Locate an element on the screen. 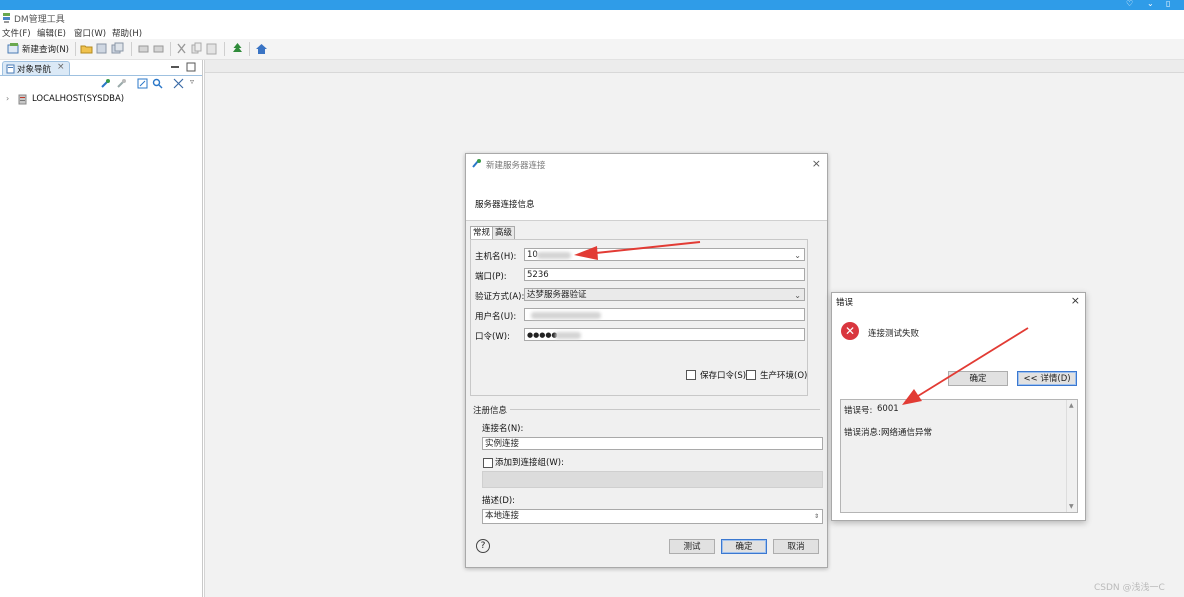  edit-icon is located at coordinates (142, 83).